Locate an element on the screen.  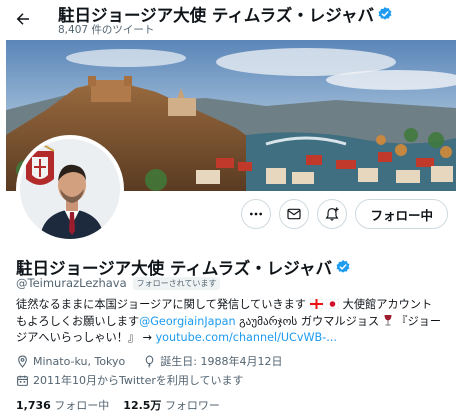
bio-text-1: 徒然なるままに本国ジョージアに関して発信していきます is located at coordinates (161, 304).